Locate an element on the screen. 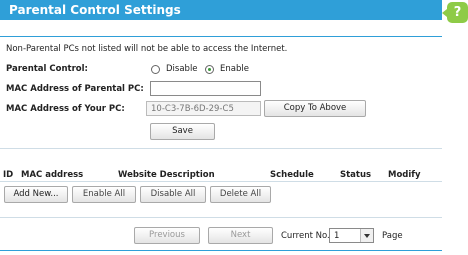  disable-radio is located at coordinates (155, 69).